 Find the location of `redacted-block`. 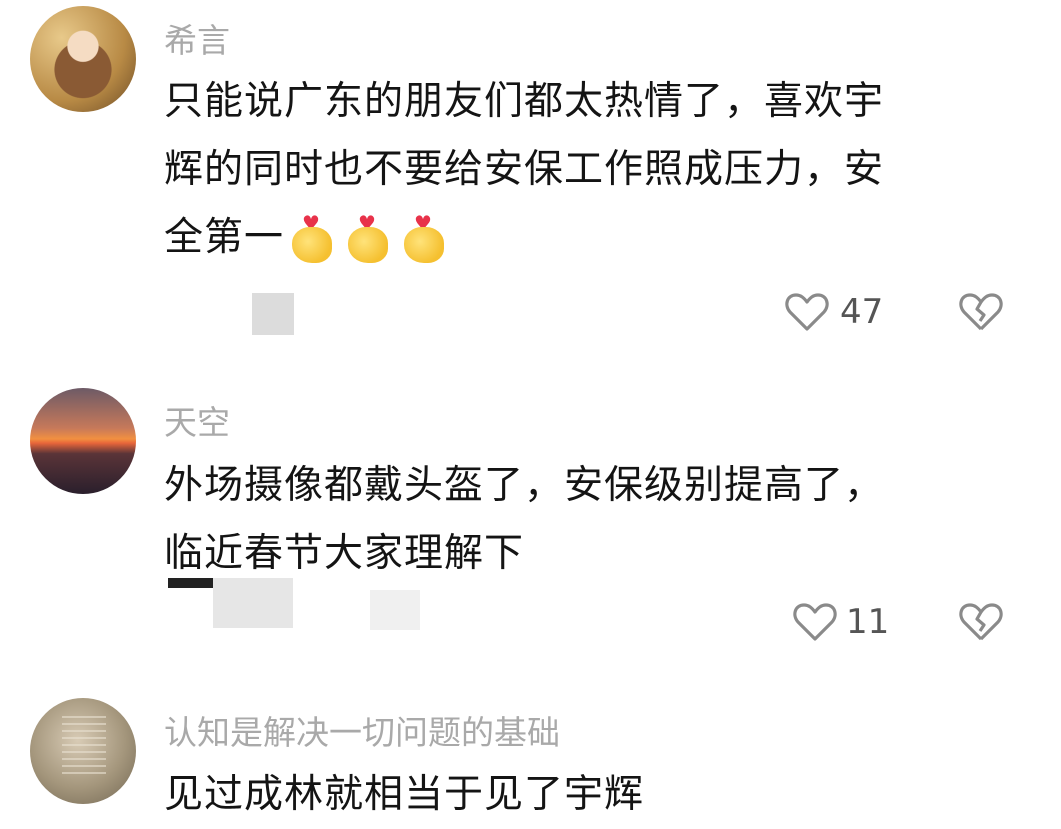

redacted-block is located at coordinates (190, 583).